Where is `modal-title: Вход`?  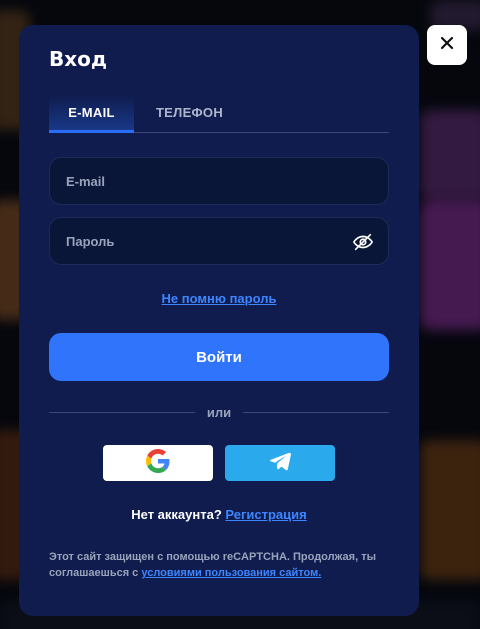 modal-title: Вход is located at coordinates (78, 59).